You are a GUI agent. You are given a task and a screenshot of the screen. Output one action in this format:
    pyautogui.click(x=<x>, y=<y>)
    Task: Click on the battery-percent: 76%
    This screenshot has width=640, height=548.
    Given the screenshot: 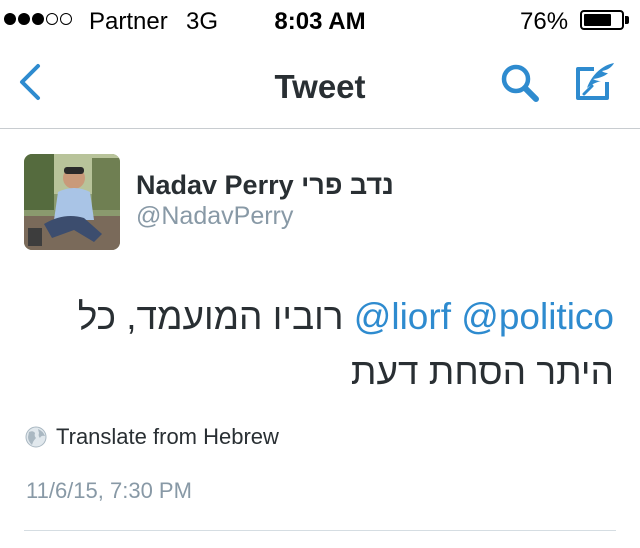 What is the action you would take?
    pyautogui.click(x=544, y=21)
    